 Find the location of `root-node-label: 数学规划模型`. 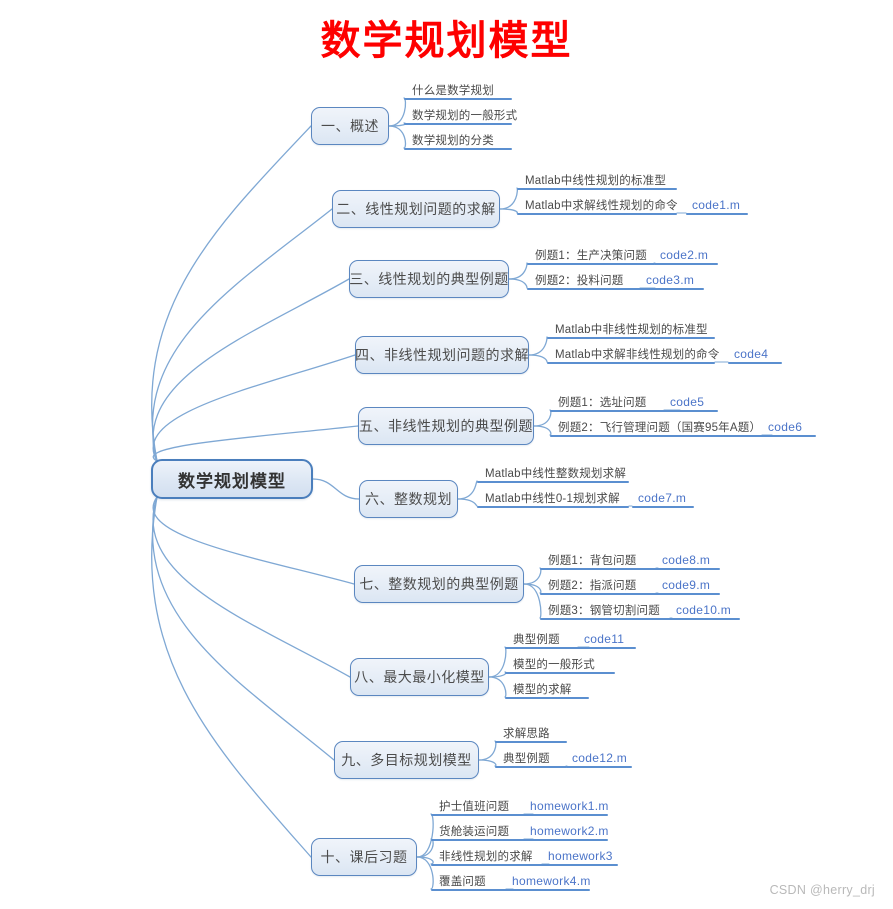

root-node-label: 数学规划模型 is located at coordinates (232, 481).